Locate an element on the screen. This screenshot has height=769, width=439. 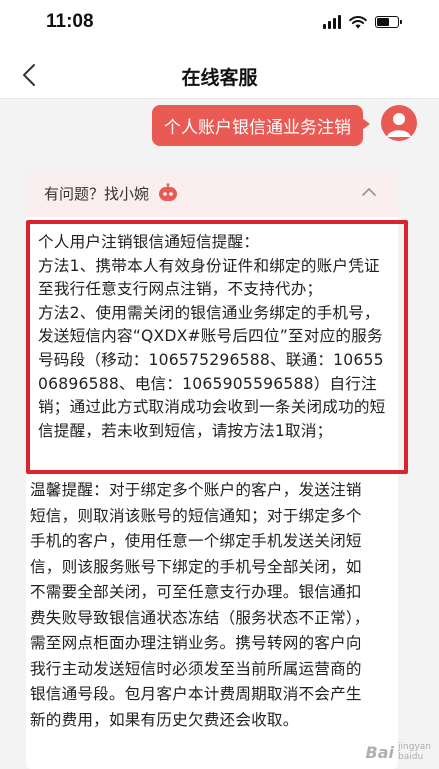
status-icons is located at coordinates (362, 22).